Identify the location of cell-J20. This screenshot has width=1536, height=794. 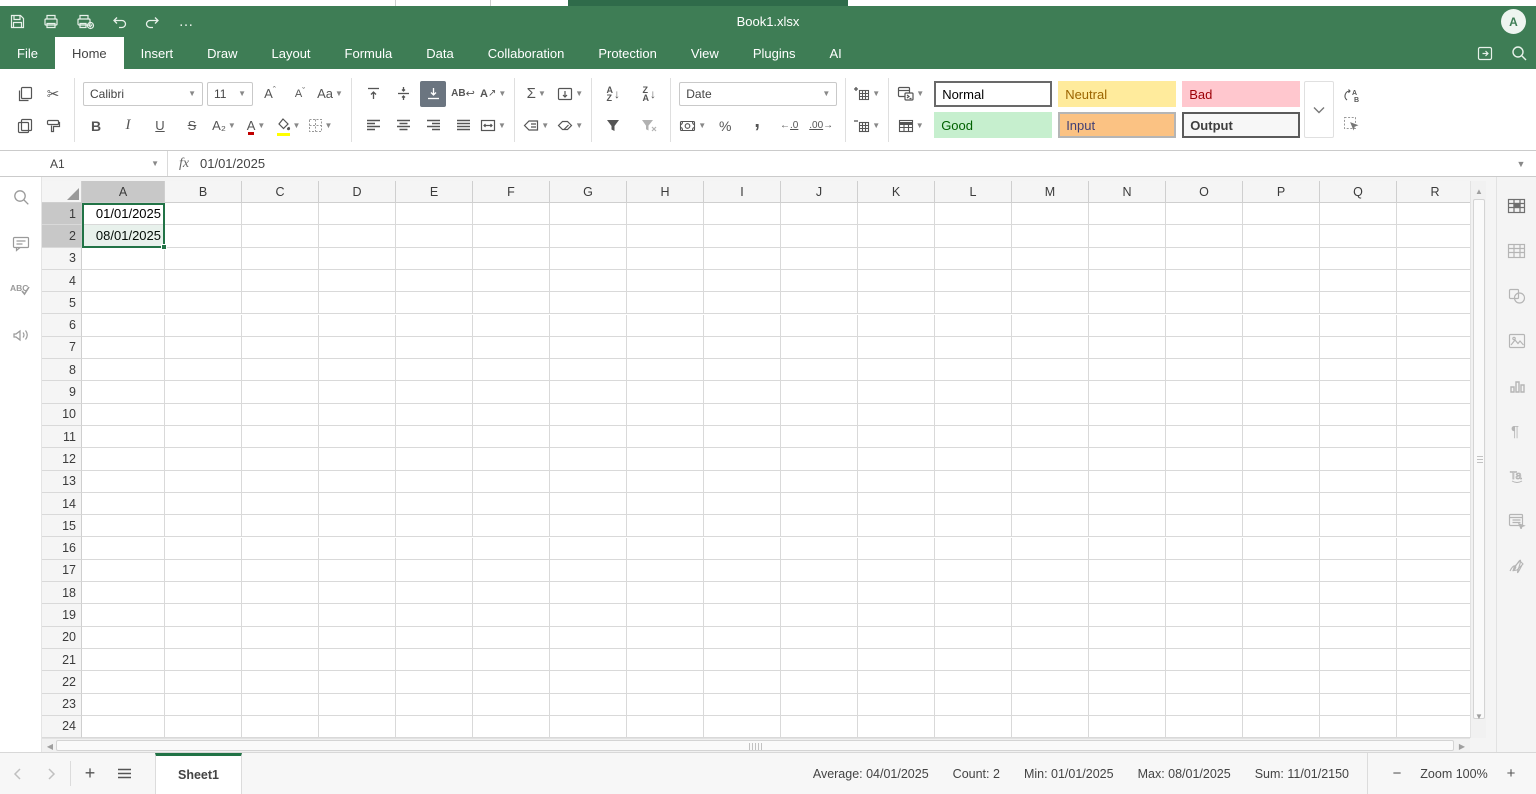
(819, 637).